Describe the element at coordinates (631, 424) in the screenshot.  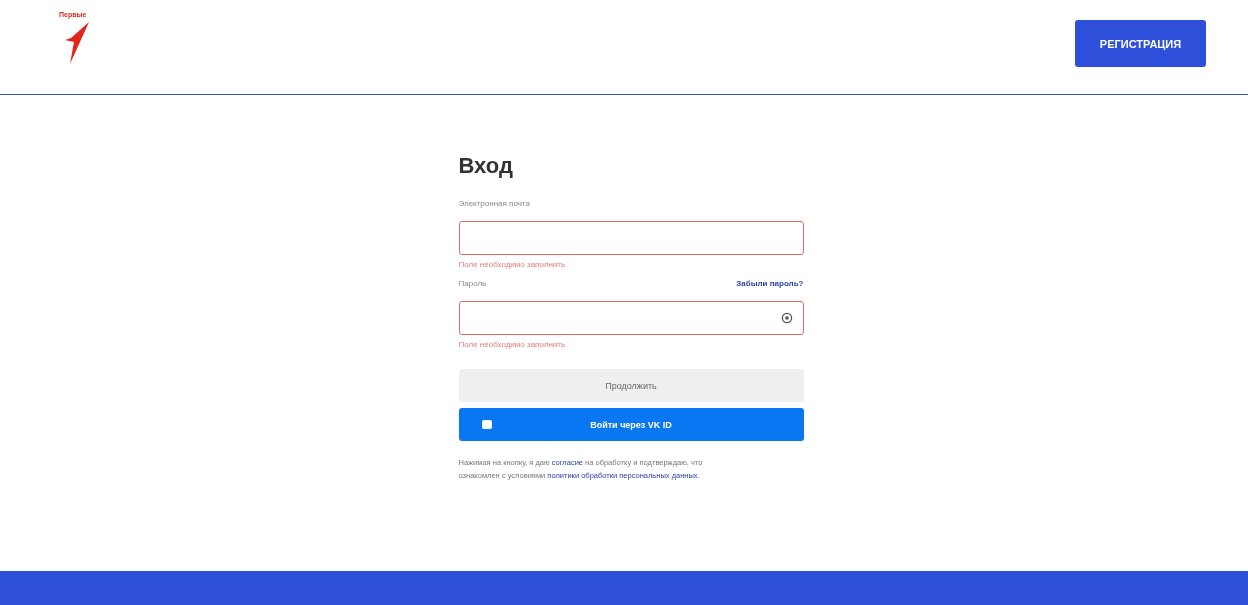
I see `vk-login-button: Войти через VK ID` at that location.